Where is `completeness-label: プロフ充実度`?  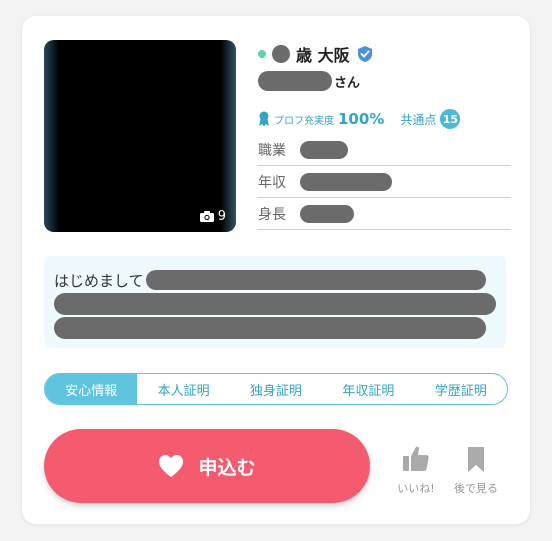
completeness-label: プロフ充実度 is located at coordinates (304, 121).